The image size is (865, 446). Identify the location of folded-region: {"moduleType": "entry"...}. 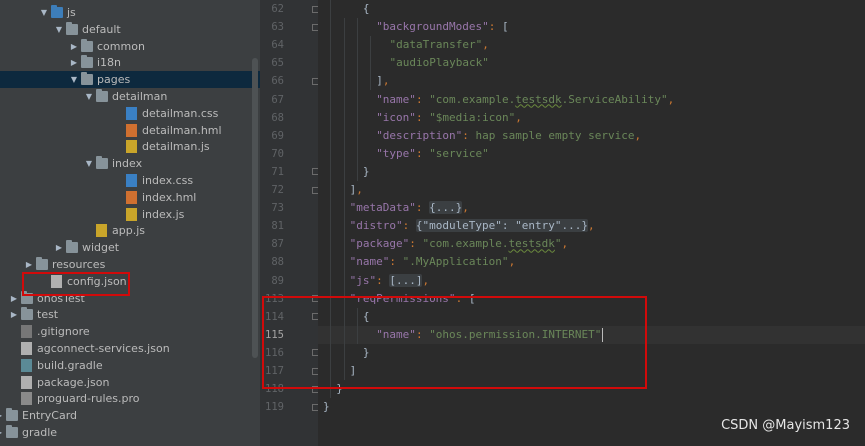
(502, 226).